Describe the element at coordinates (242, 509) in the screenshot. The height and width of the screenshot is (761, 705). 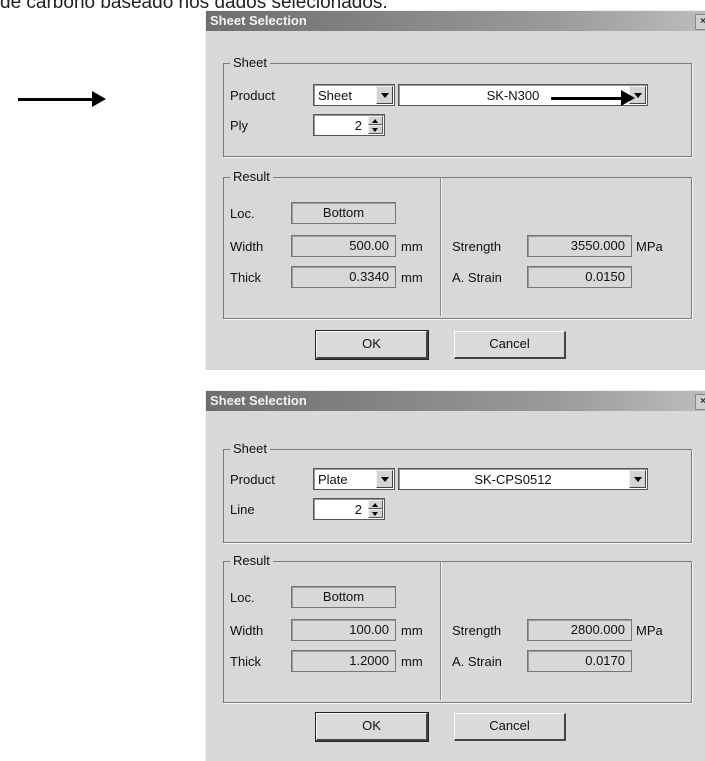
I see `line-label: Line` at that location.